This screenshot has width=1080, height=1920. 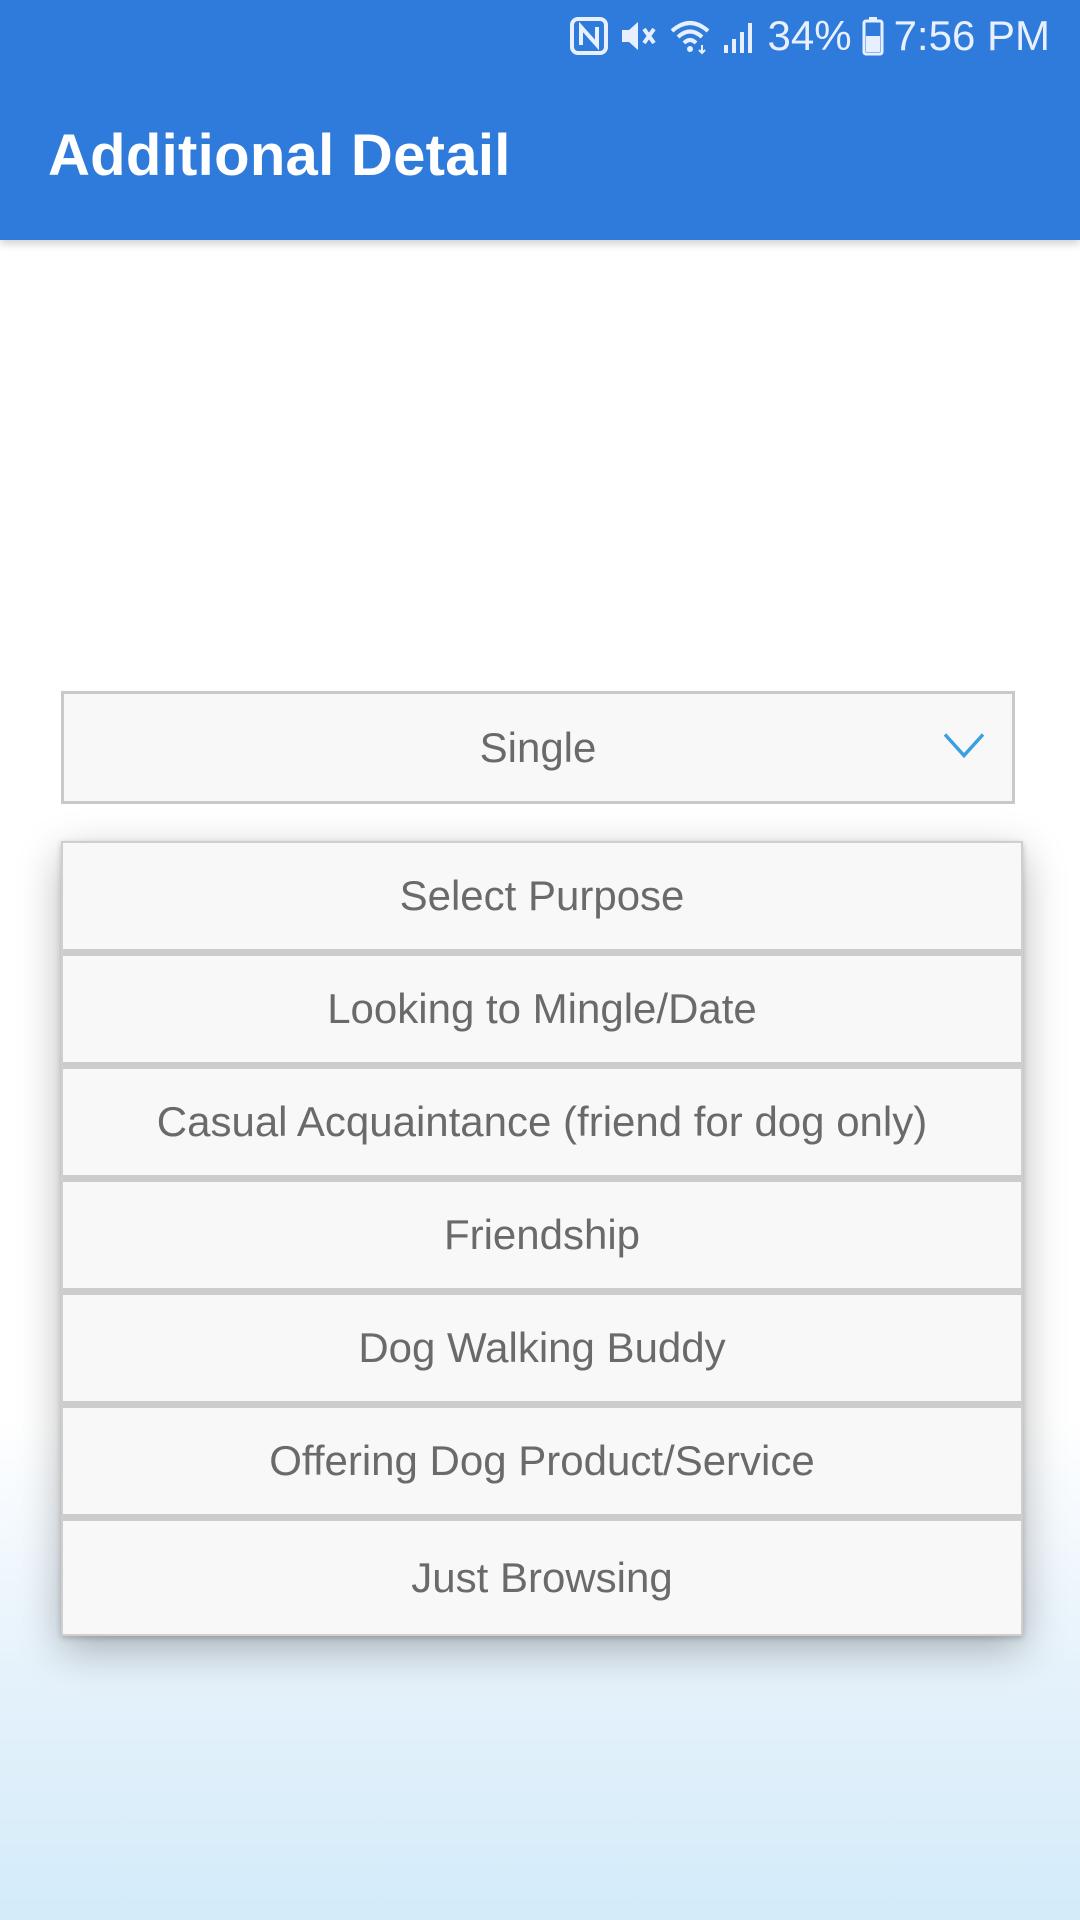 I want to click on purpose-option-friendship: Friendship, so click(x=542, y=1238).